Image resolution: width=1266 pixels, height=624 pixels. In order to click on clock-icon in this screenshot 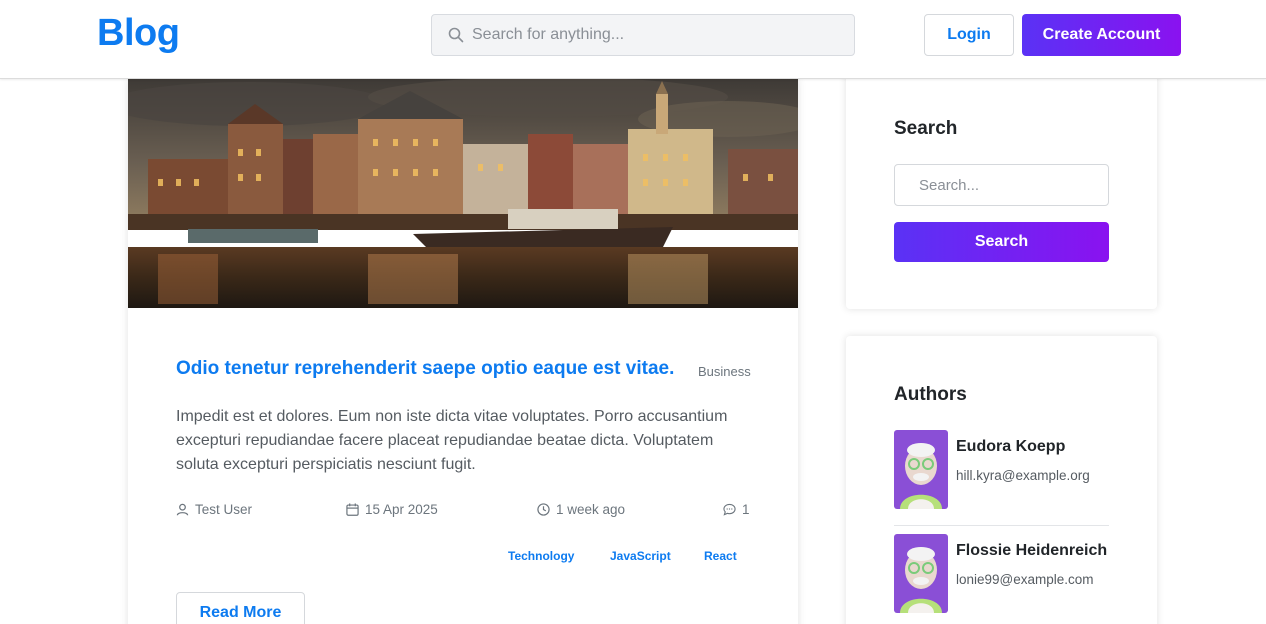, I will do `click(543, 509)`.